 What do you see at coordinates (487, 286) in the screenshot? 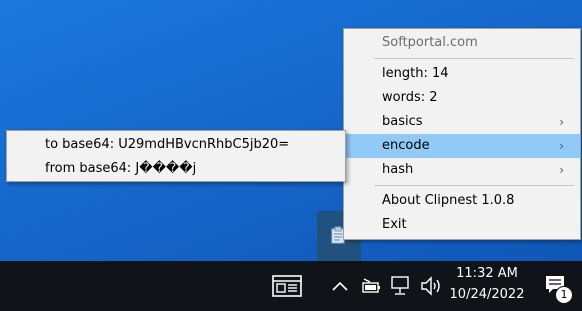
I see `taskbar-clock: 11:32 AM 10/24/2022` at bounding box center [487, 286].